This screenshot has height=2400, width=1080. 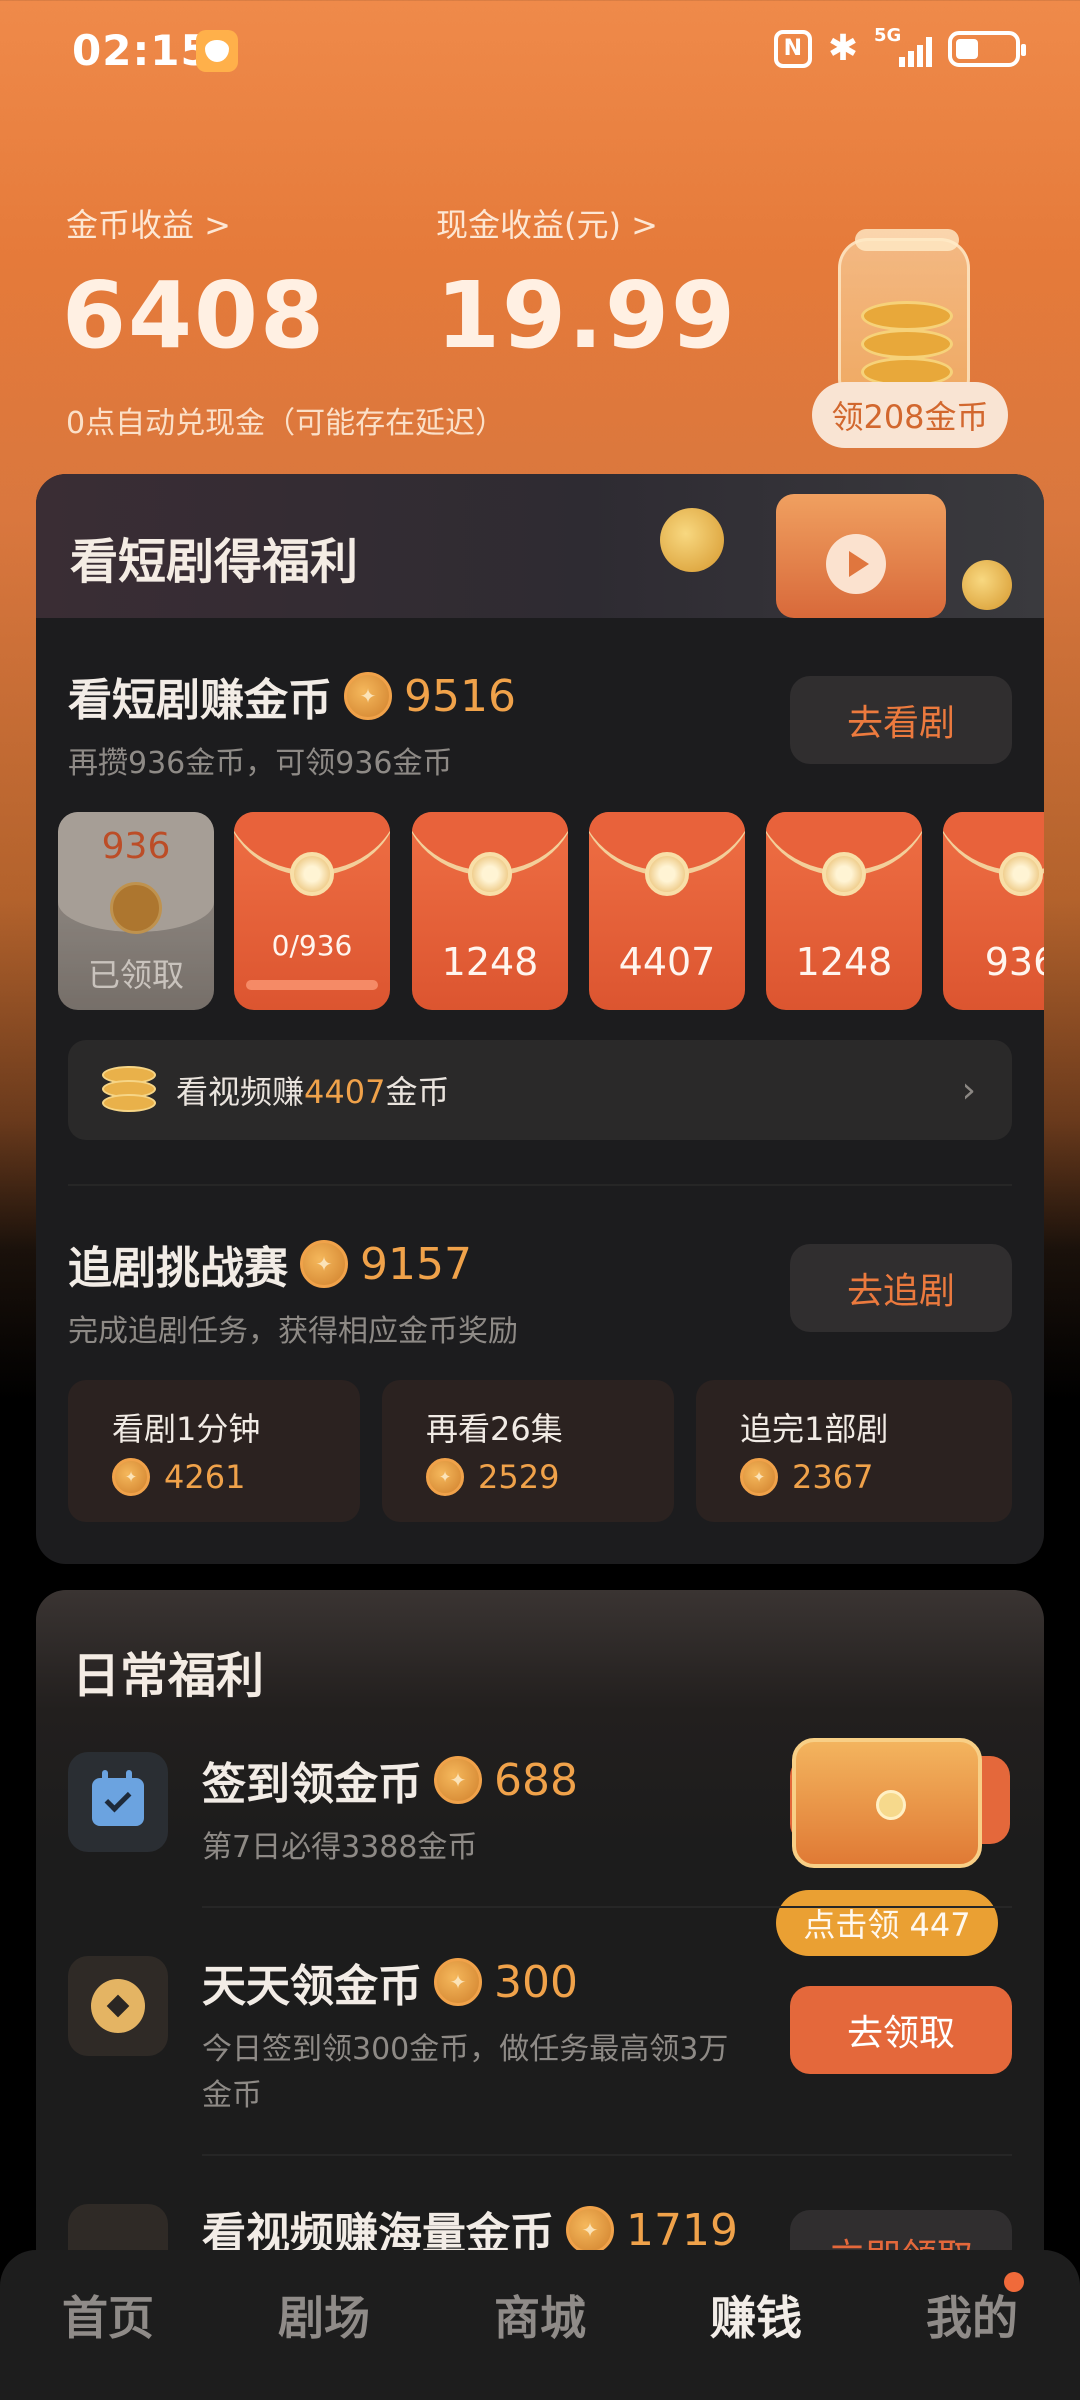 What do you see at coordinates (205, 1477) in the screenshot?
I see `task-value: 4261` at bounding box center [205, 1477].